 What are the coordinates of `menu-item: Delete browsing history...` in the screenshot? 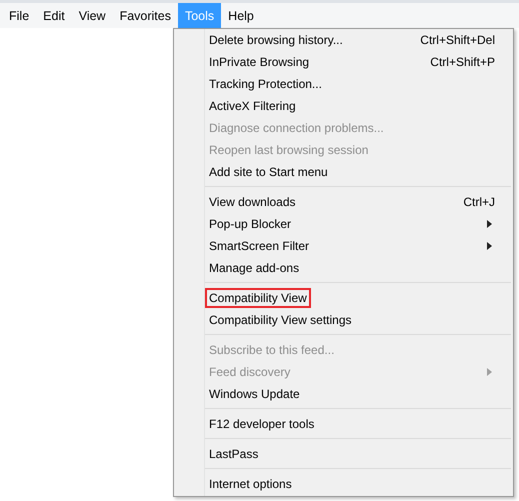 It's located at (276, 40).